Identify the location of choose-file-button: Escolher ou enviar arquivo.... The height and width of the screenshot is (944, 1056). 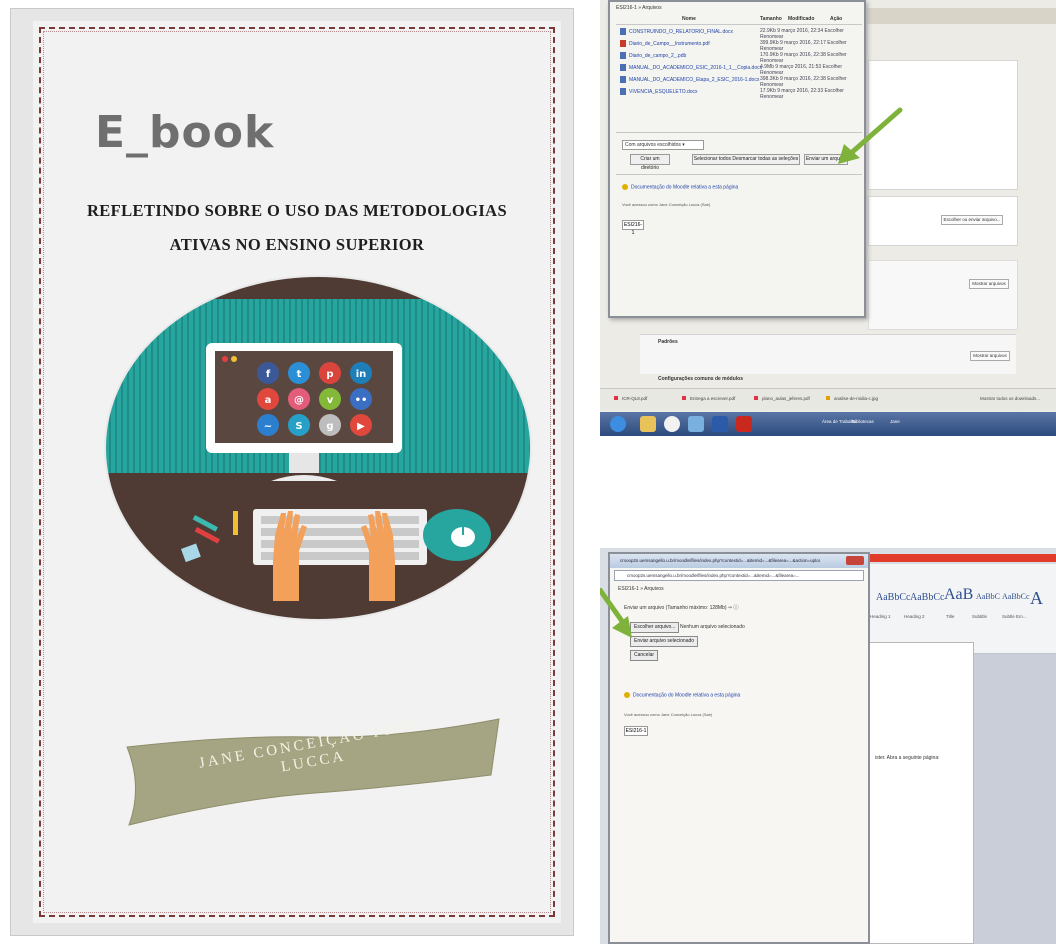
(972, 220).